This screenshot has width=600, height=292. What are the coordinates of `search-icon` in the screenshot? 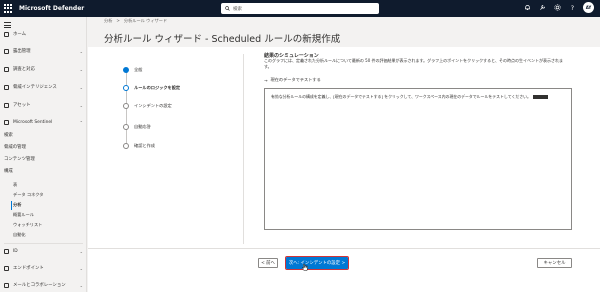 It's located at (227, 8).